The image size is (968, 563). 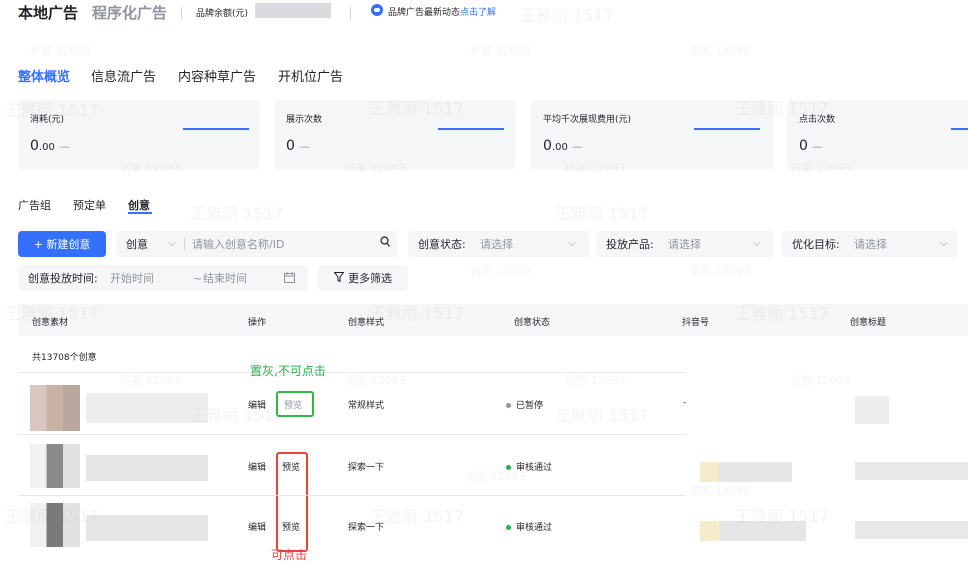 I want to click on time-end-input: 结束时间, so click(x=225, y=278).